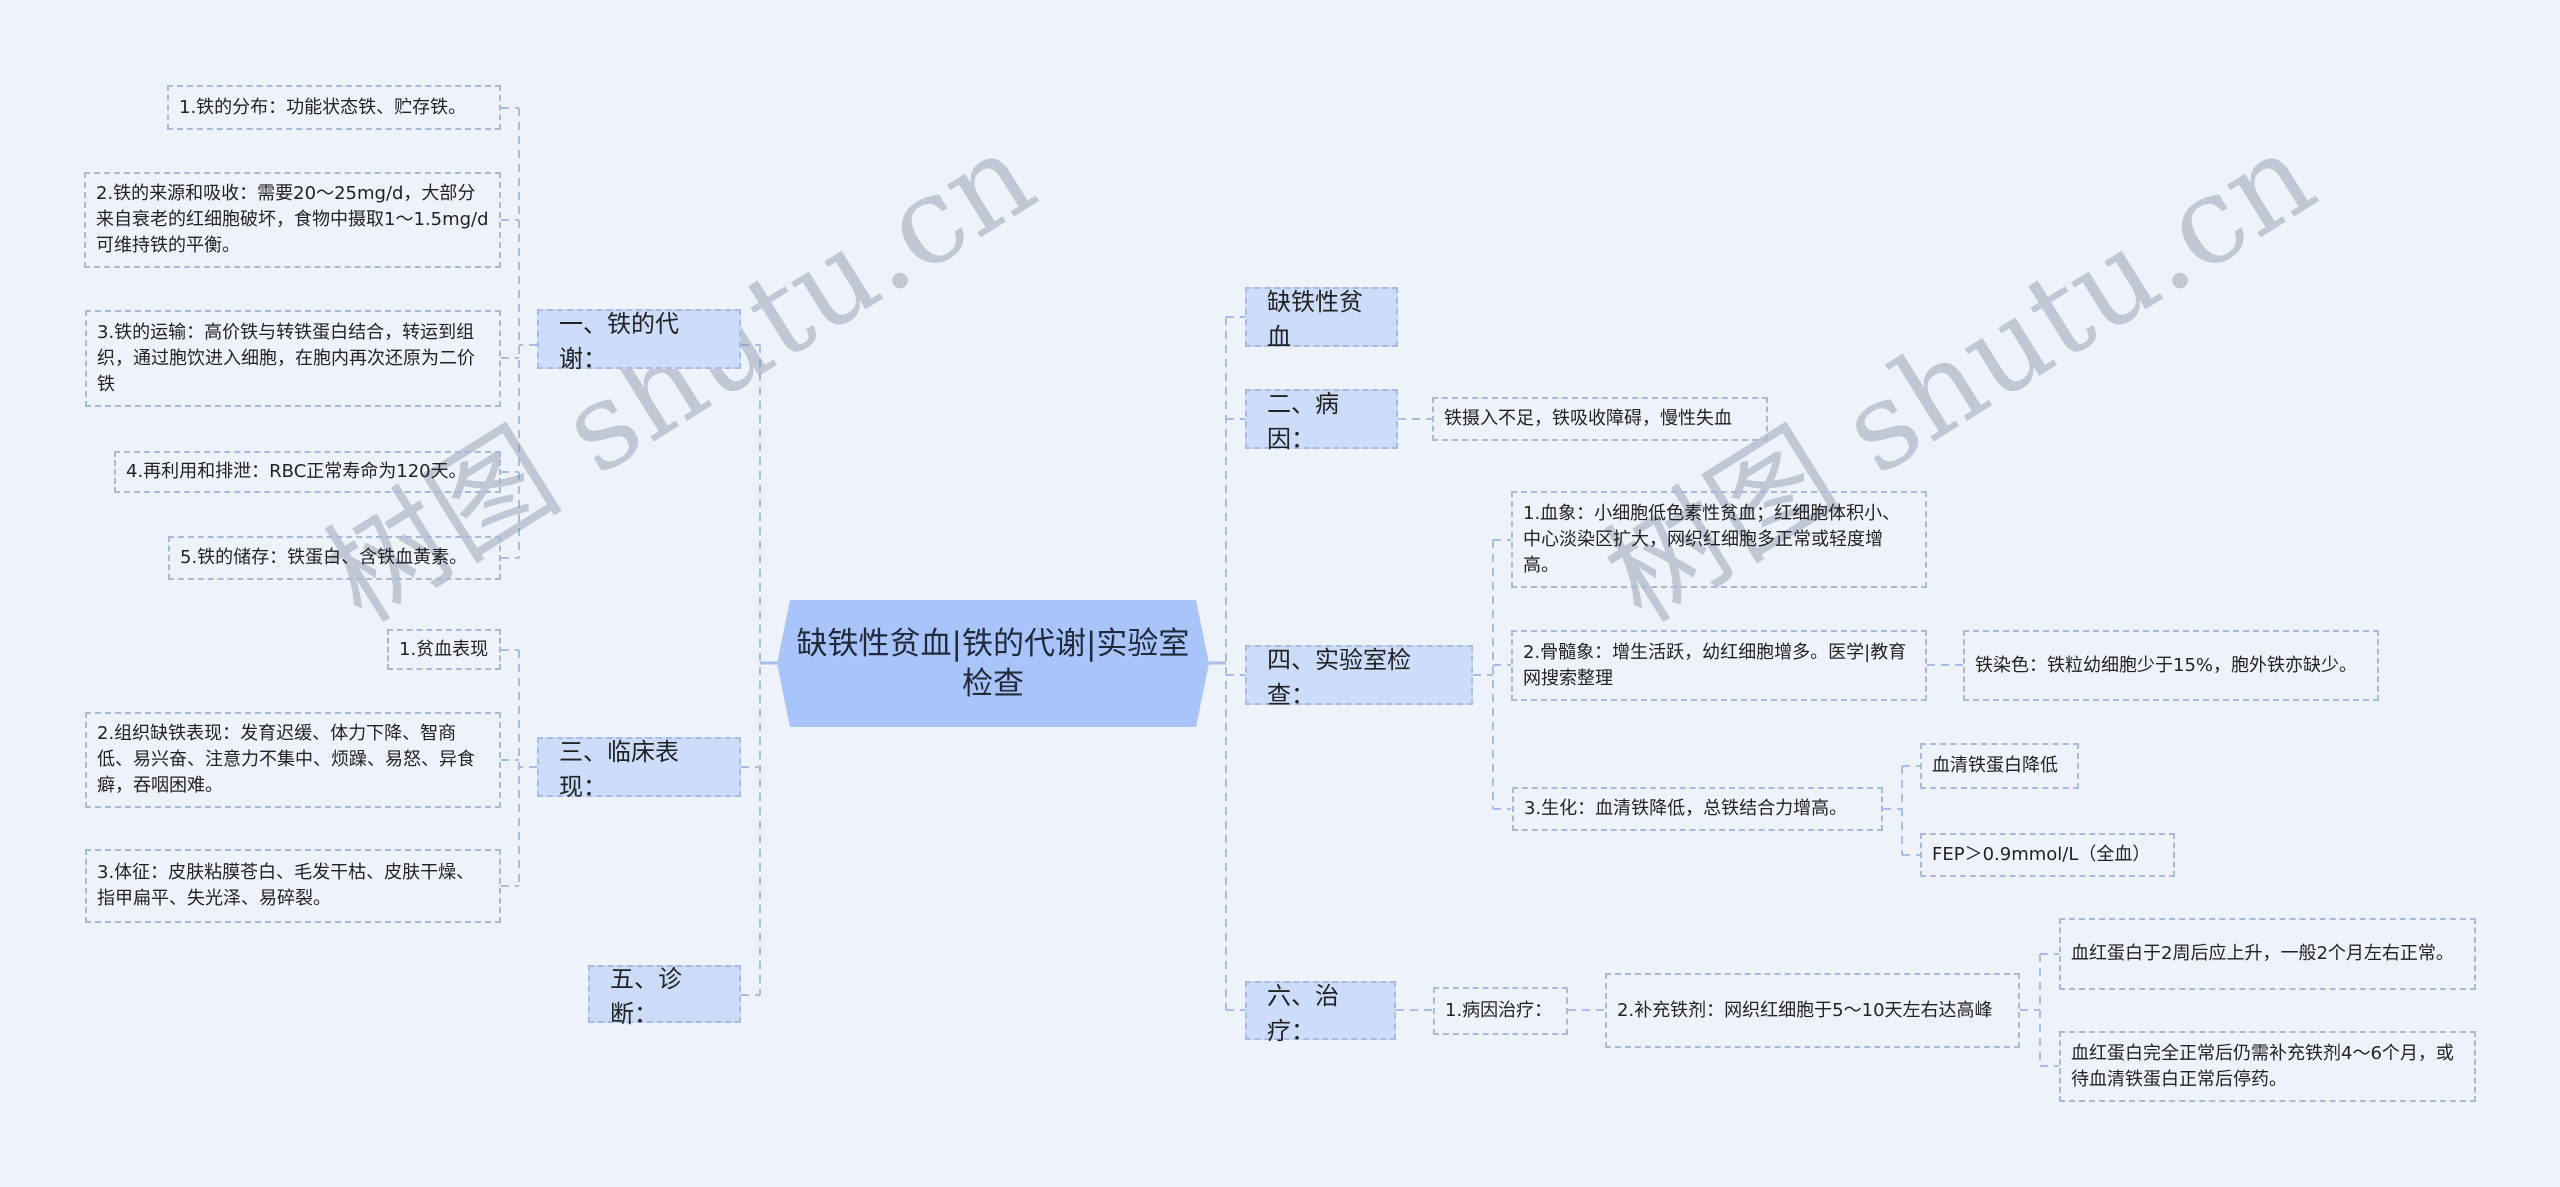  I want to click on leaf-iron-stain: 铁染色：铁粒幼细胞少于15%，胞外铁亦缺少。, so click(2171, 665).